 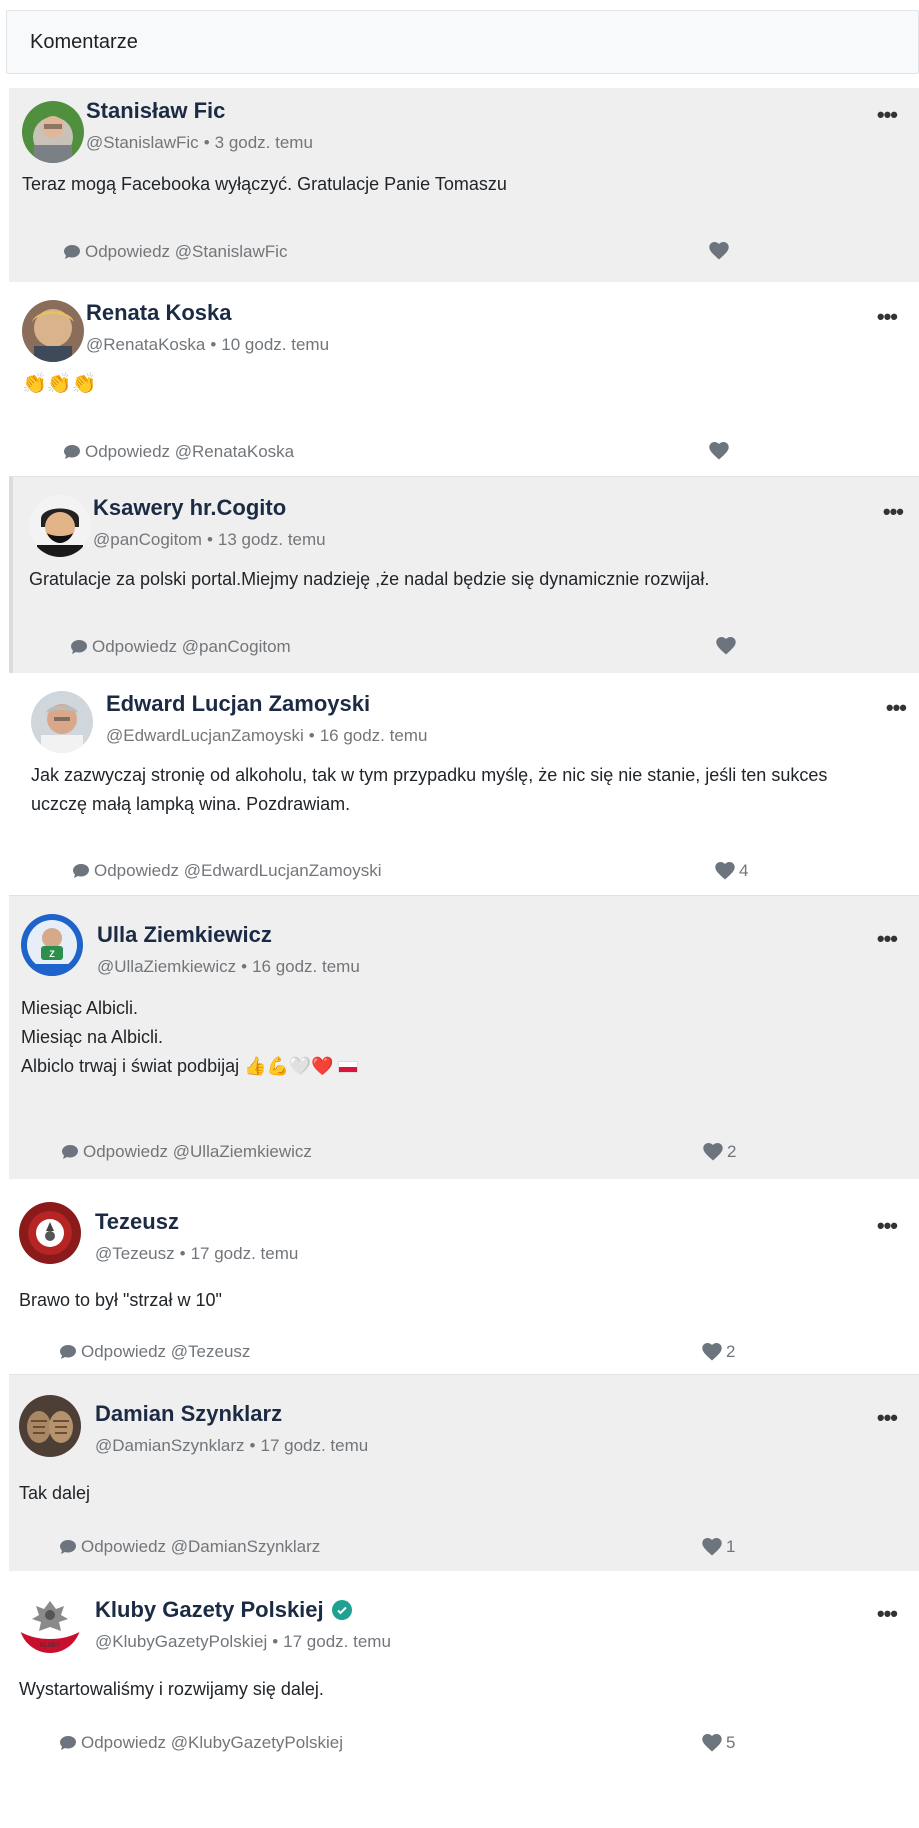 What do you see at coordinates (189, 452) in the screenshot?
I see `reply-label: Odpowiedz @RenataKoska` at bounding box center [189, 452].